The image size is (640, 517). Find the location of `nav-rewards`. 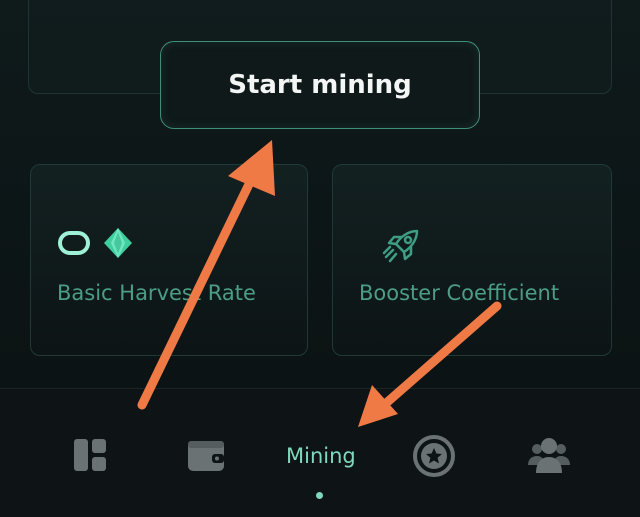

nav-rewards is located at coordinates (434, 458).